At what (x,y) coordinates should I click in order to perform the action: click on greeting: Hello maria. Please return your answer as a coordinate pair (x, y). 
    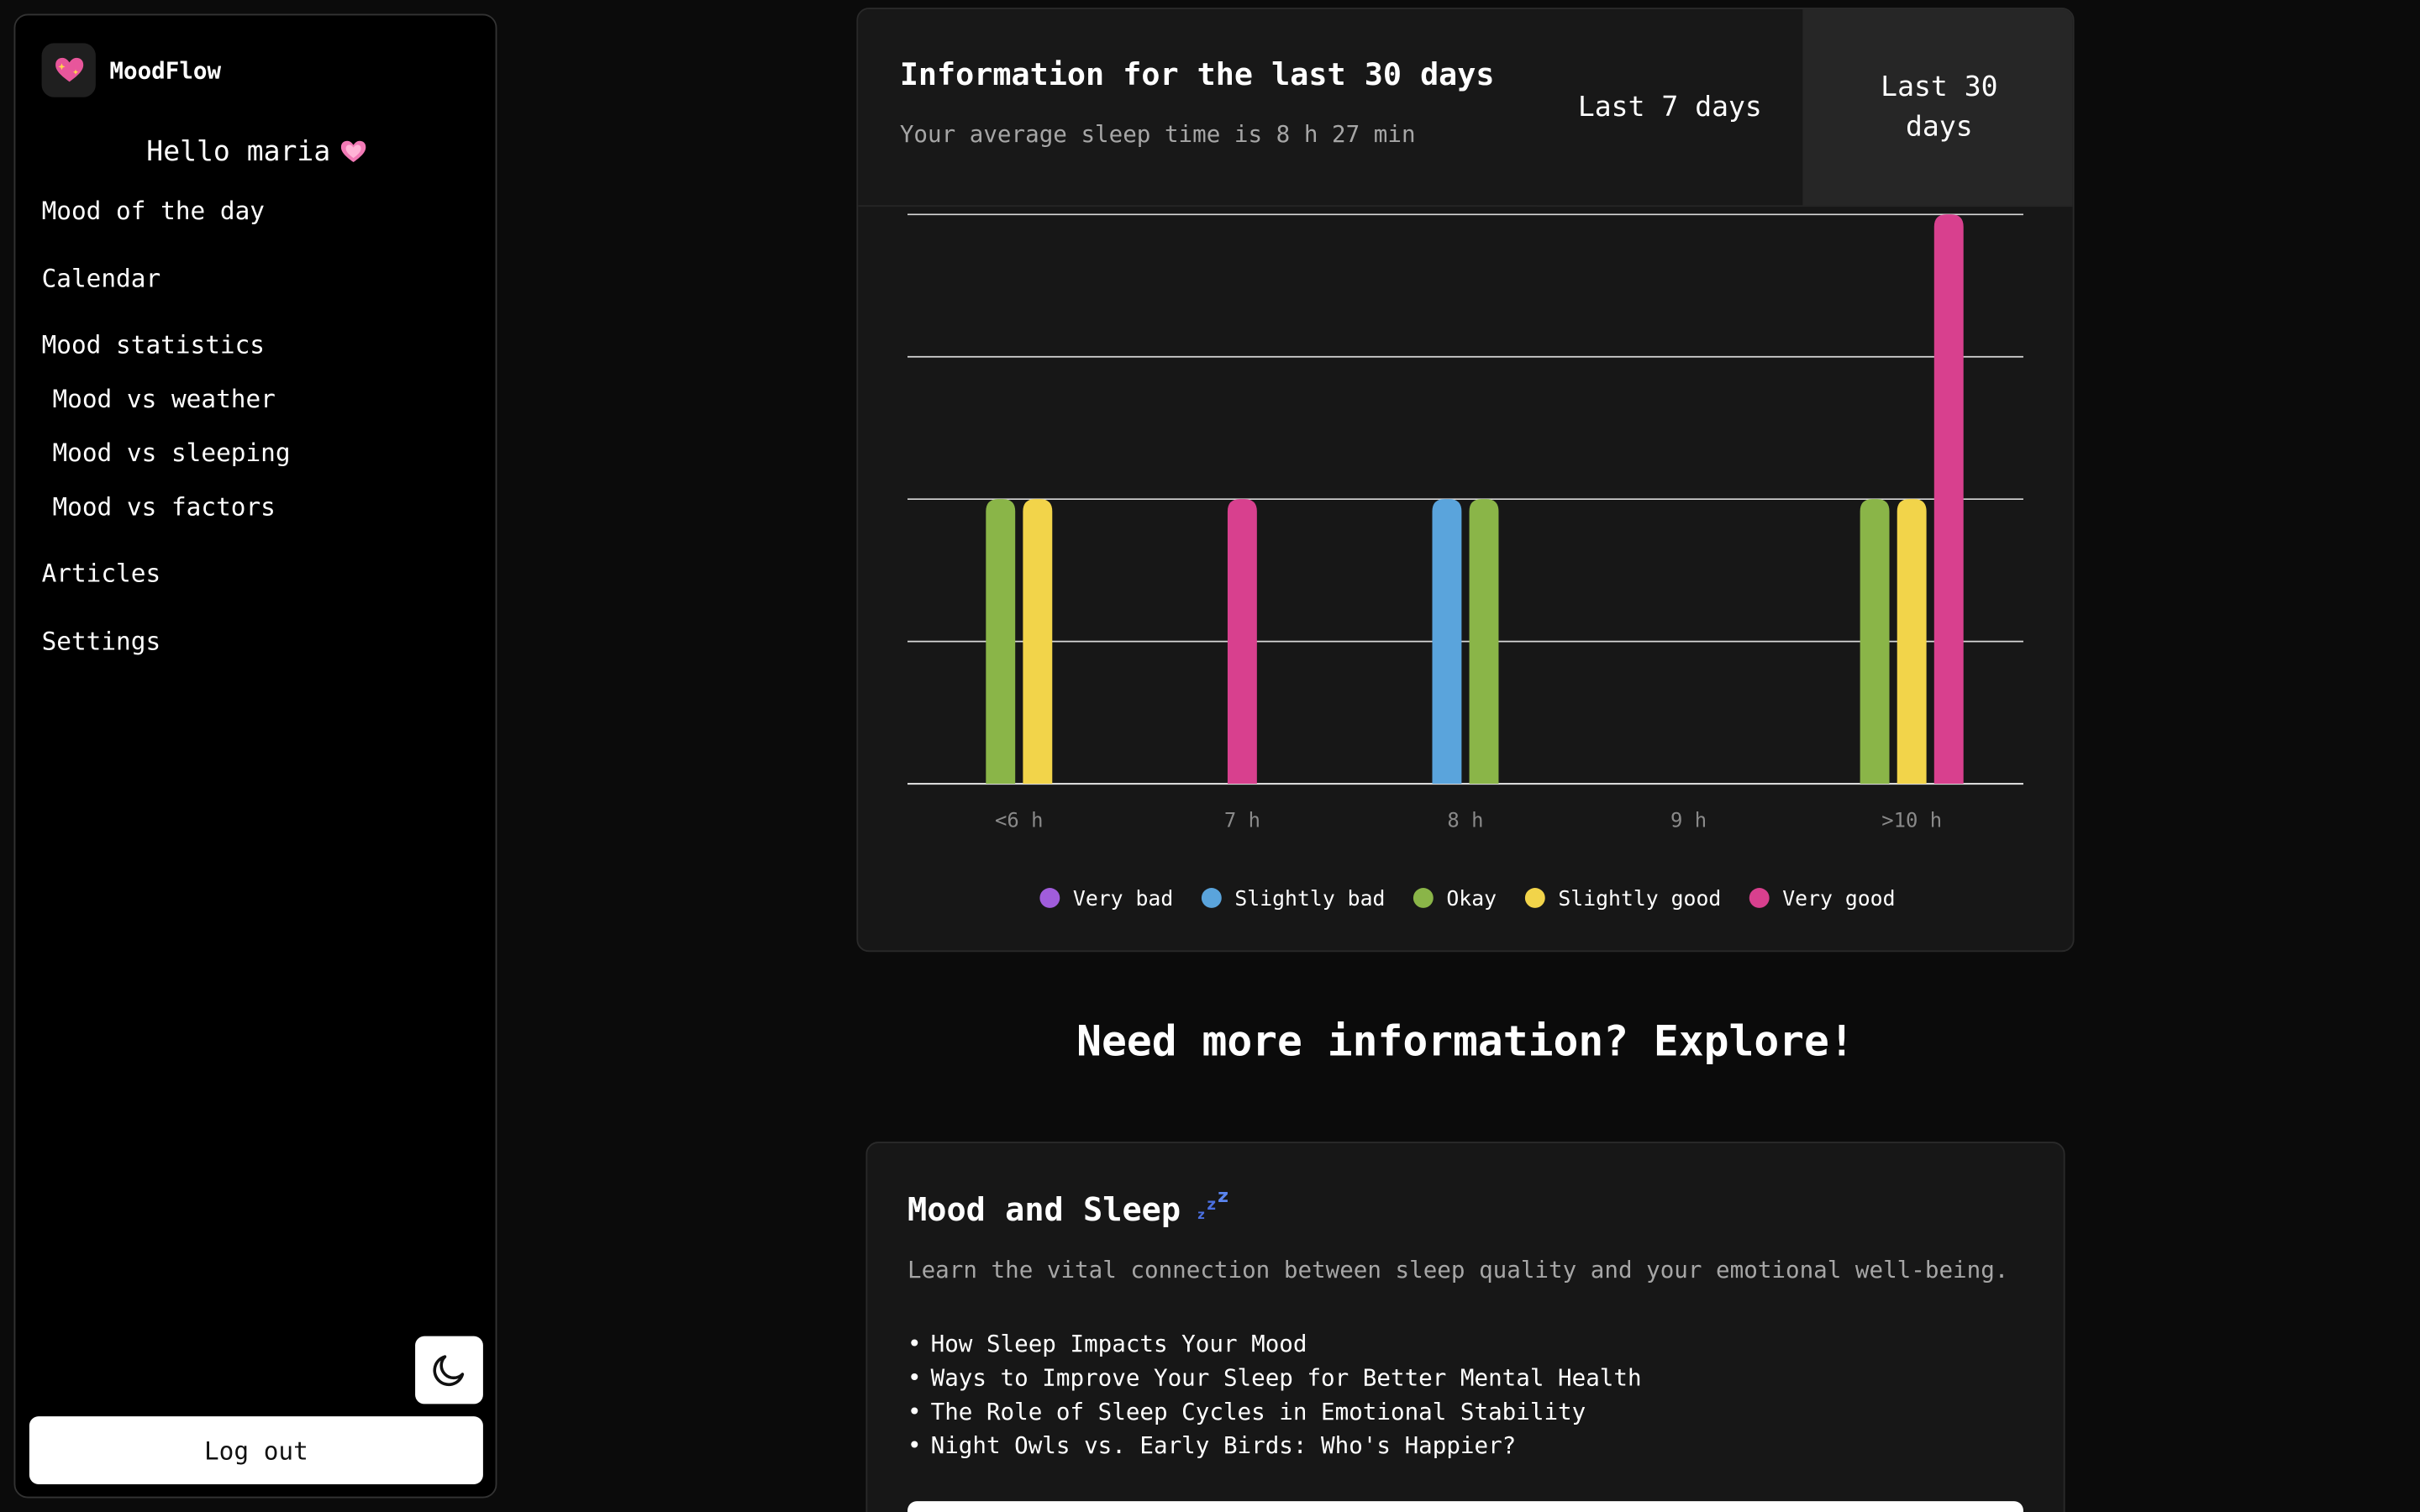
    Looking at the image, I should click on (256, 153).